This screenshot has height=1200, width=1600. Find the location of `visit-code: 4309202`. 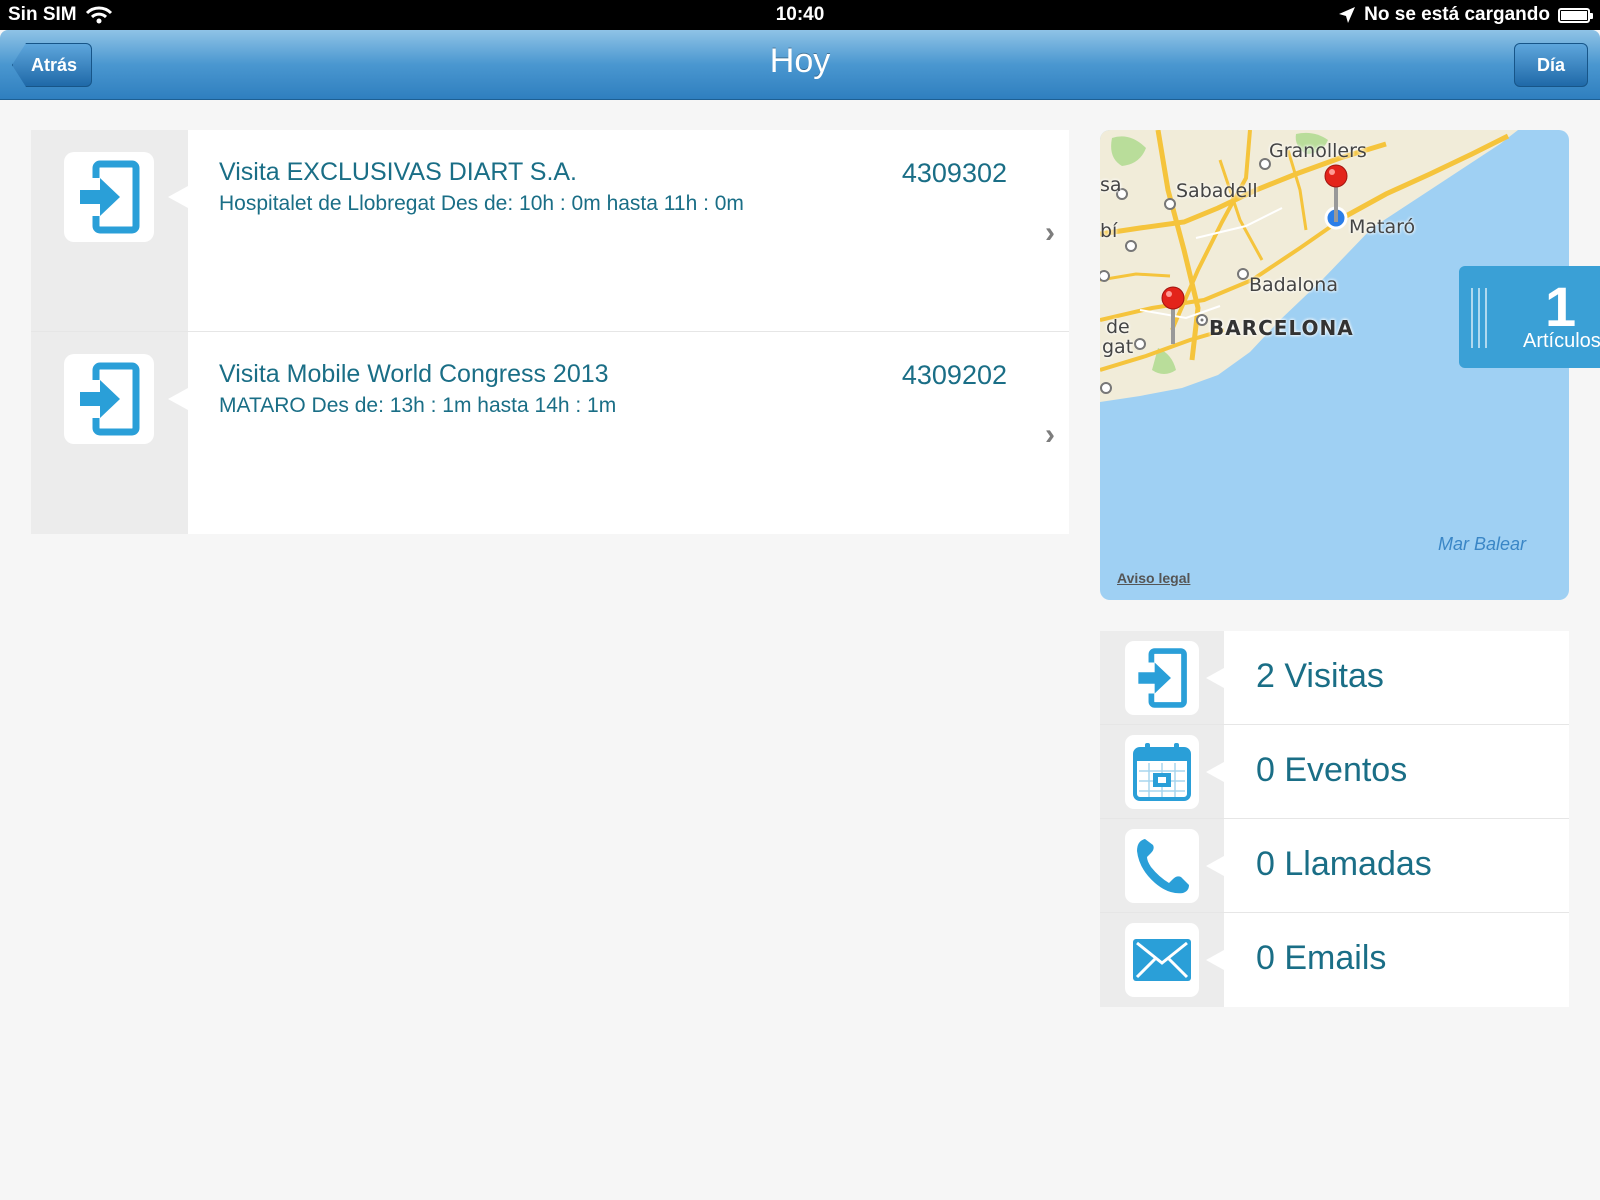

visit-code: 4309202 is located at coordinates (954, 375).